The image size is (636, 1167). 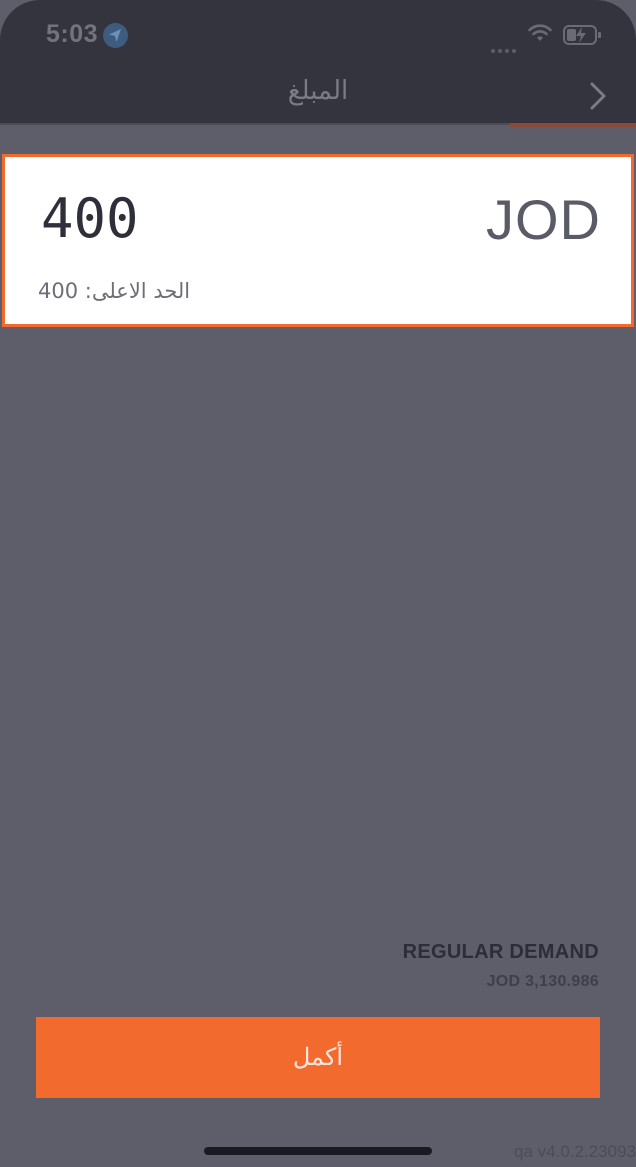 What do you see at coordinates (115, 35) in the screenshot?
I see `location-arrow-icon` at bounding box center [115, 35].